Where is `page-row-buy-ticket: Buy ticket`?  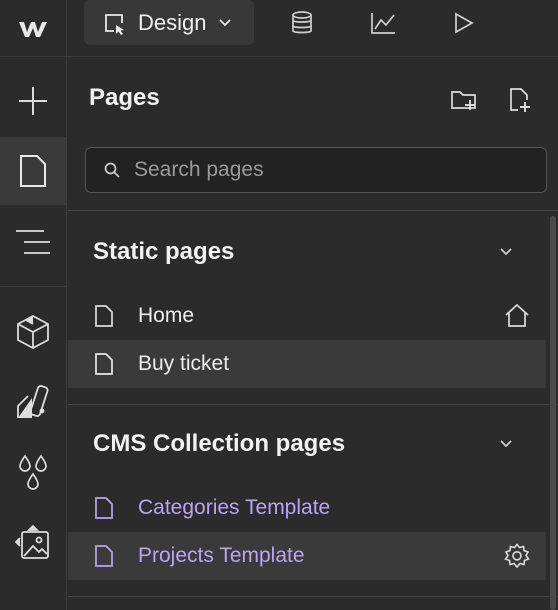
page-row-buy-ticket: Buy ticket is located at coordinates (307, 364).